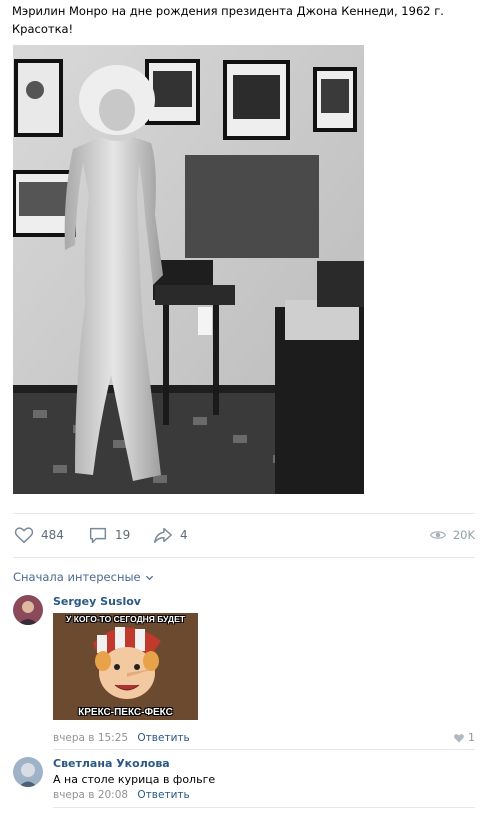  Describe the element at coordinates (264, 749) in the screenshot. I see `divider-comment` at that location.